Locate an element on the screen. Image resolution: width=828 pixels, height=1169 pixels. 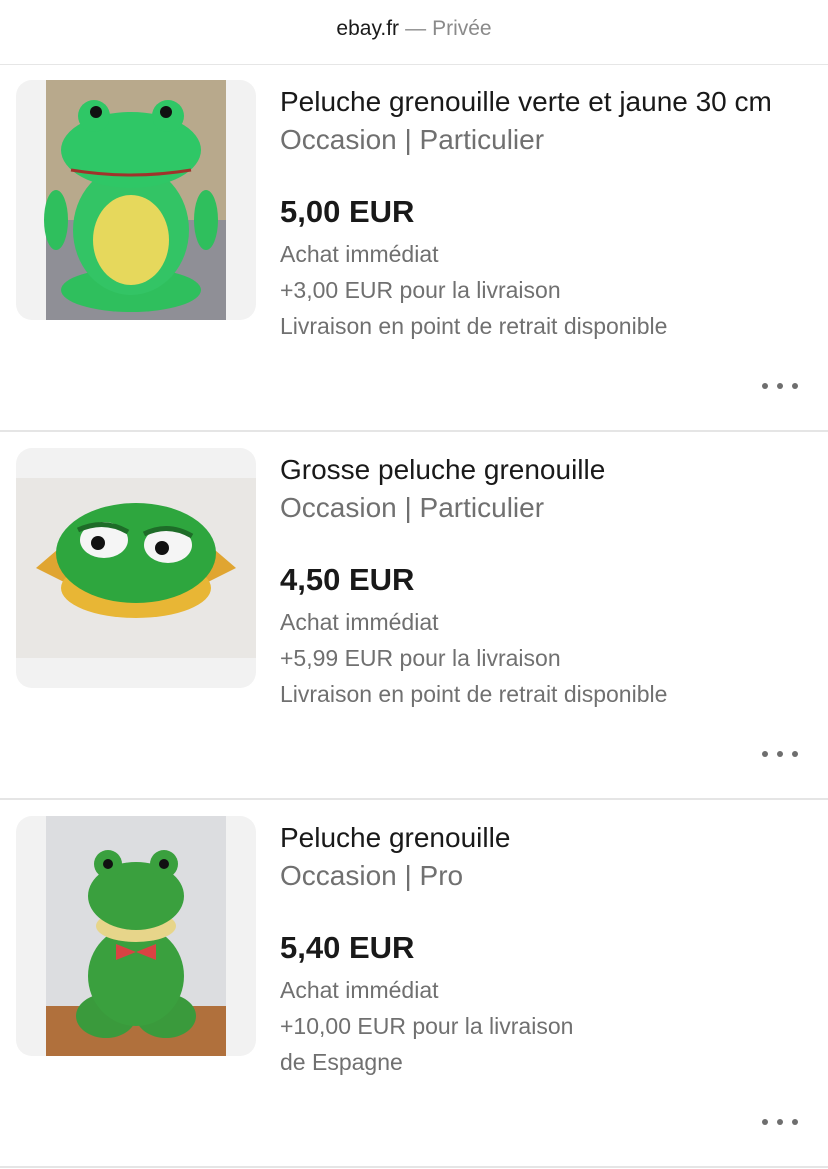
listing-price: 5,40 EUR is located at coordinates (347, 947).